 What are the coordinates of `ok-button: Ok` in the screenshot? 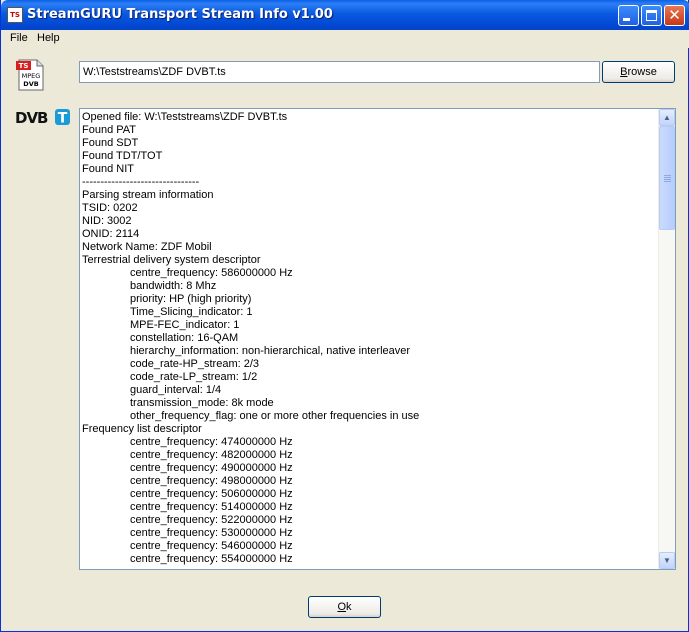 It's located at (344, 607).